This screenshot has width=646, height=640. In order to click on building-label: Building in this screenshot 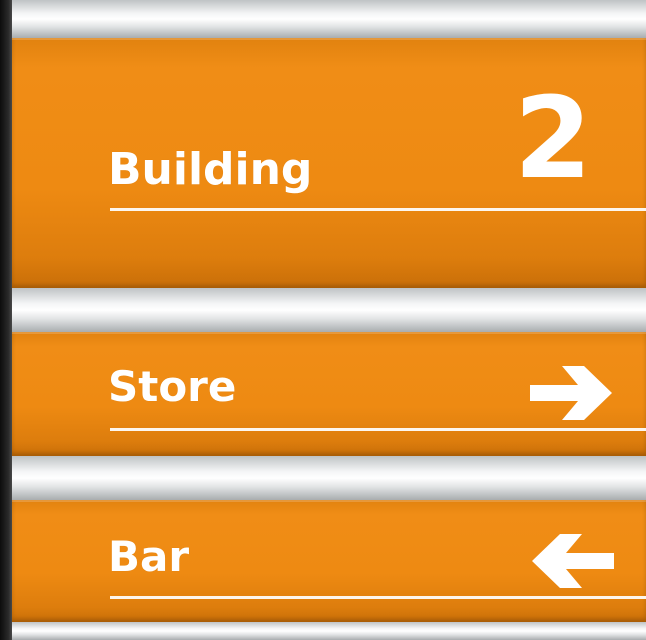, I will do `click(210, 169)`.